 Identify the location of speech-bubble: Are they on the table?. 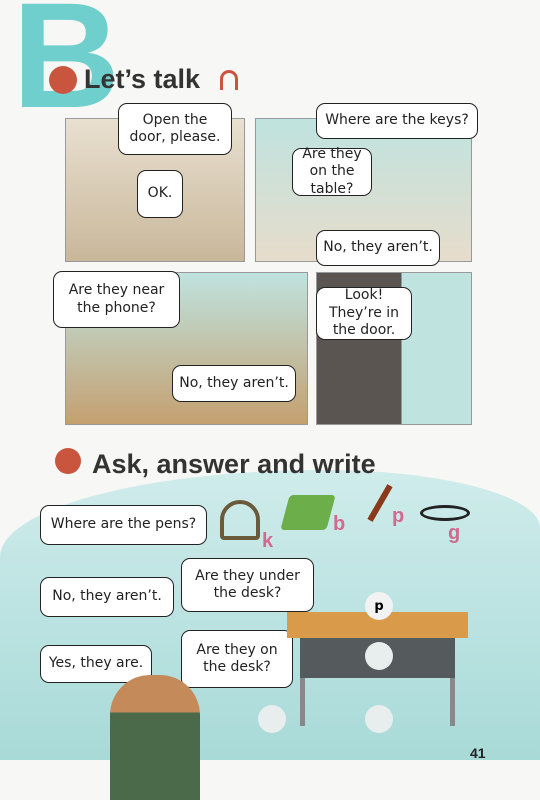
(332, 171).